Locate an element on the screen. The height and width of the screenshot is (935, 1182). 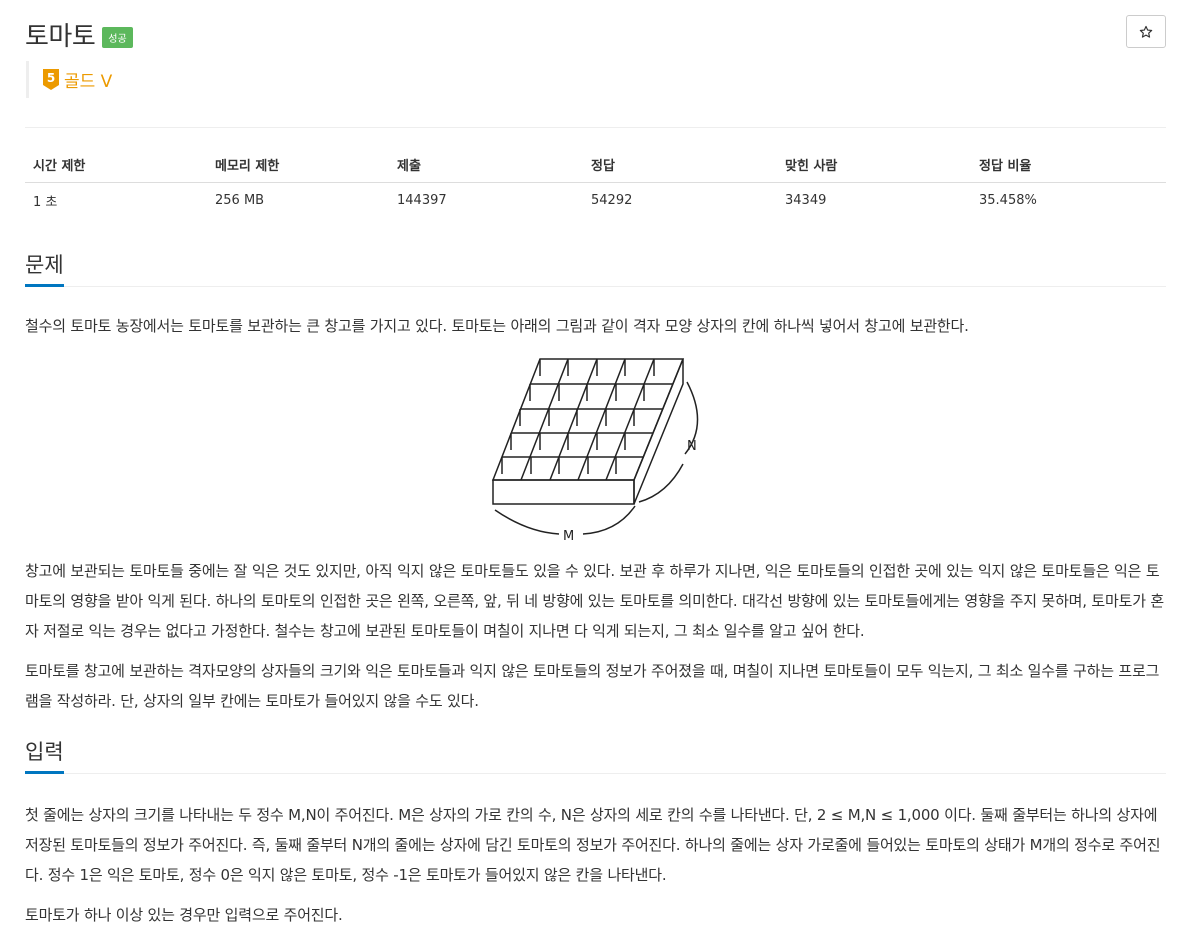
header-submissions: 제출 is located at coordinates (486, 165).